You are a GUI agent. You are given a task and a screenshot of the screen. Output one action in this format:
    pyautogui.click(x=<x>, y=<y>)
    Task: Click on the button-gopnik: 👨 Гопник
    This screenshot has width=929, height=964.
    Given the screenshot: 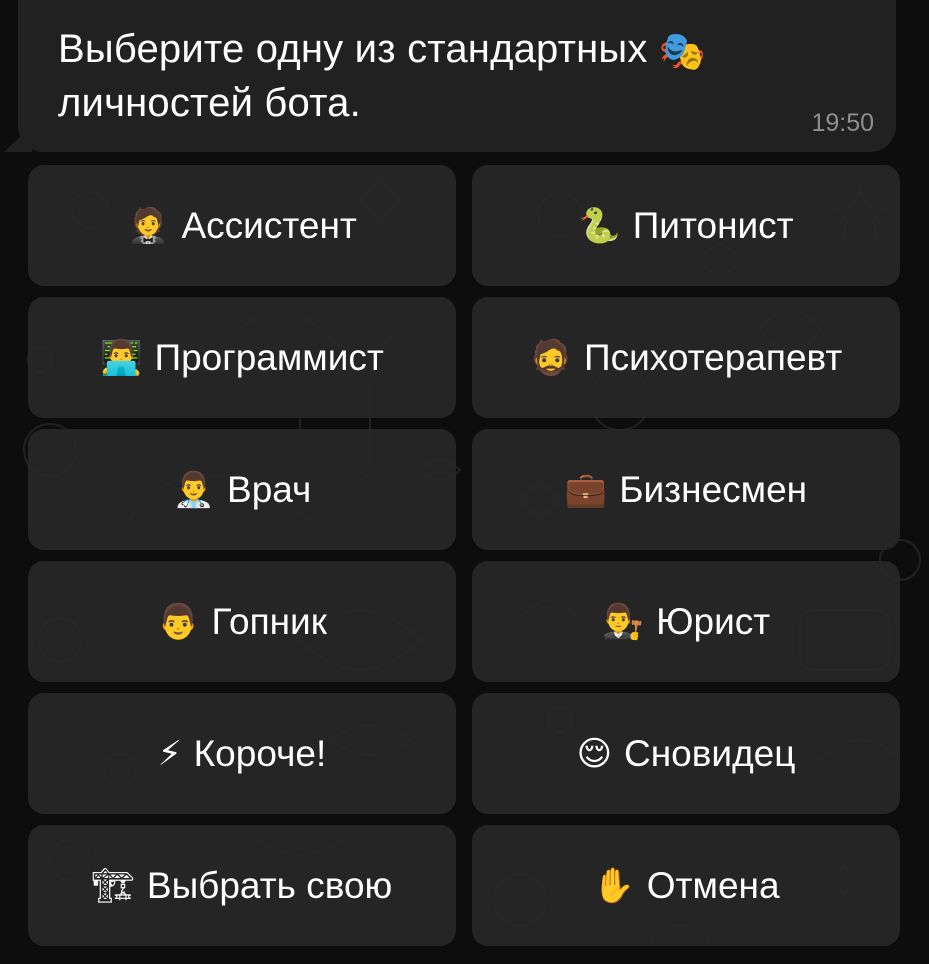 What is the action you would take?
    pyautogui.click(x=242, y=621)
    